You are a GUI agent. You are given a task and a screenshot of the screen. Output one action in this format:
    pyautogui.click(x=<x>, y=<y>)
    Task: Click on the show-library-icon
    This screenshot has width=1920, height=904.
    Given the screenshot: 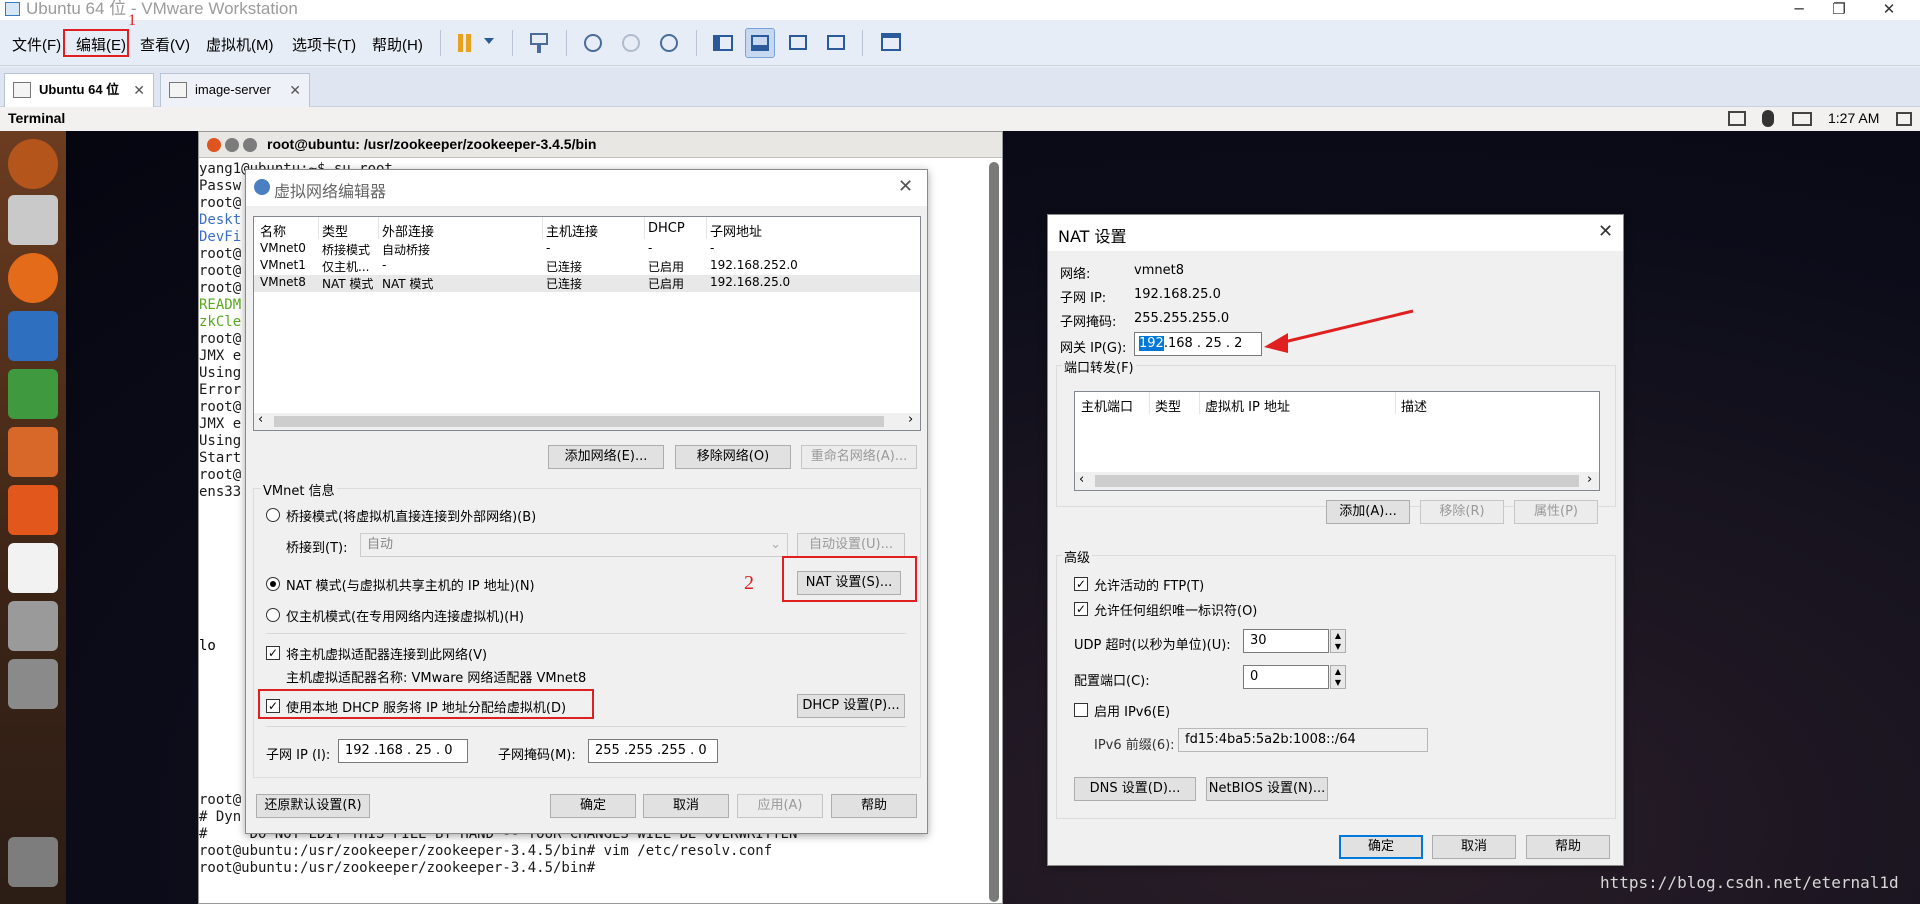 What is the action you would take?
    pyautogui.click(x=723, y=43)
    